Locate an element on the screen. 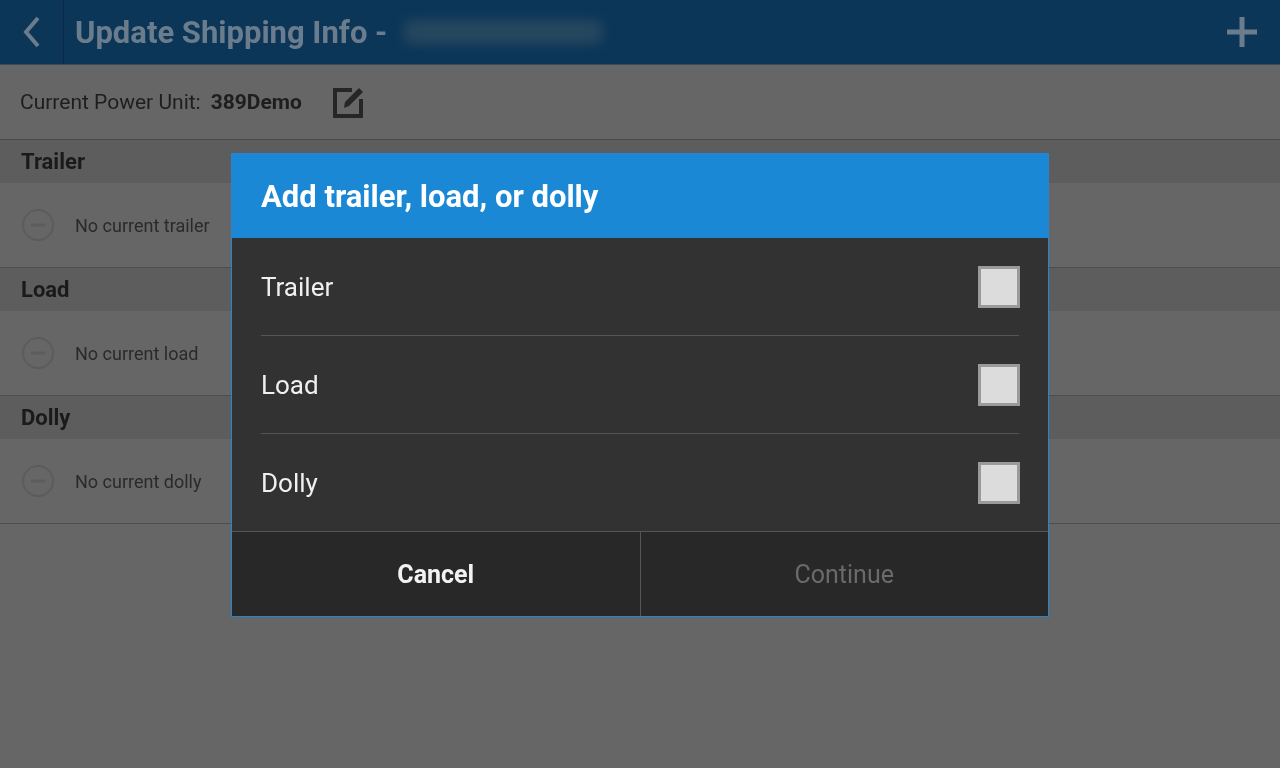 The width and height of the screenshot is (1280, 768). empty-message: No current load is located at coordinates (137, 353).